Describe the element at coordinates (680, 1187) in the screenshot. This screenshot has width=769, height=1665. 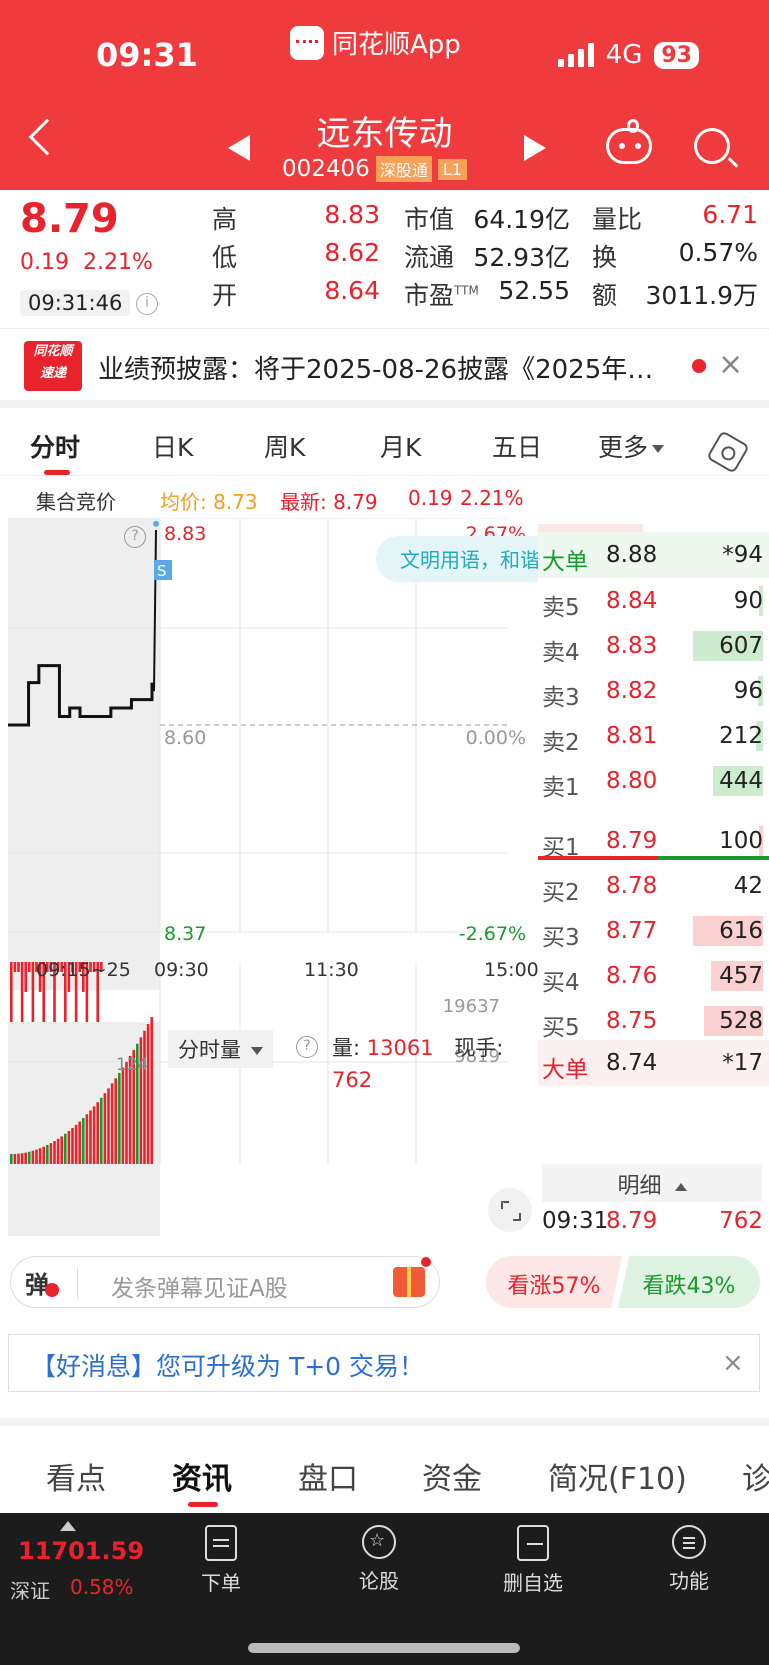
I see `chevron-up-icon` at that location.